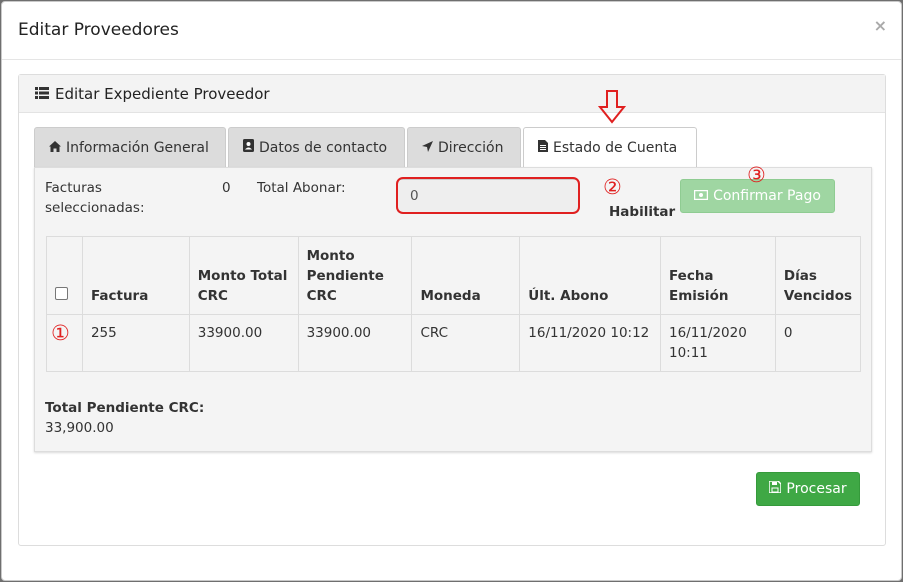 The image size is (903, 582). I want to click on document-icon, so click(543, 148).